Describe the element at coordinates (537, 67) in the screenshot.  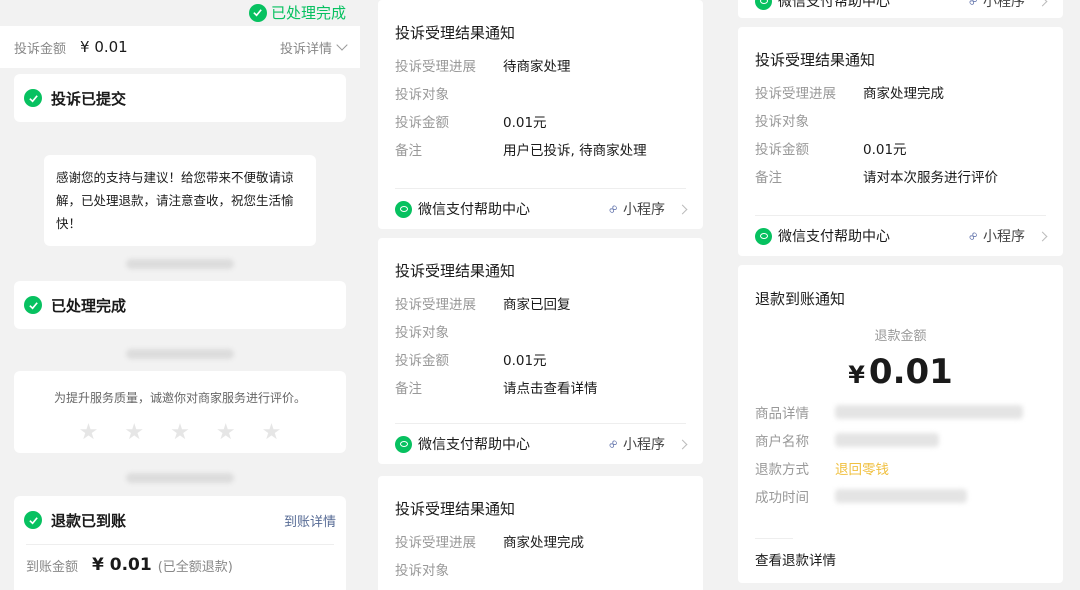
I see `progress-value: 待商家处理` at that location.